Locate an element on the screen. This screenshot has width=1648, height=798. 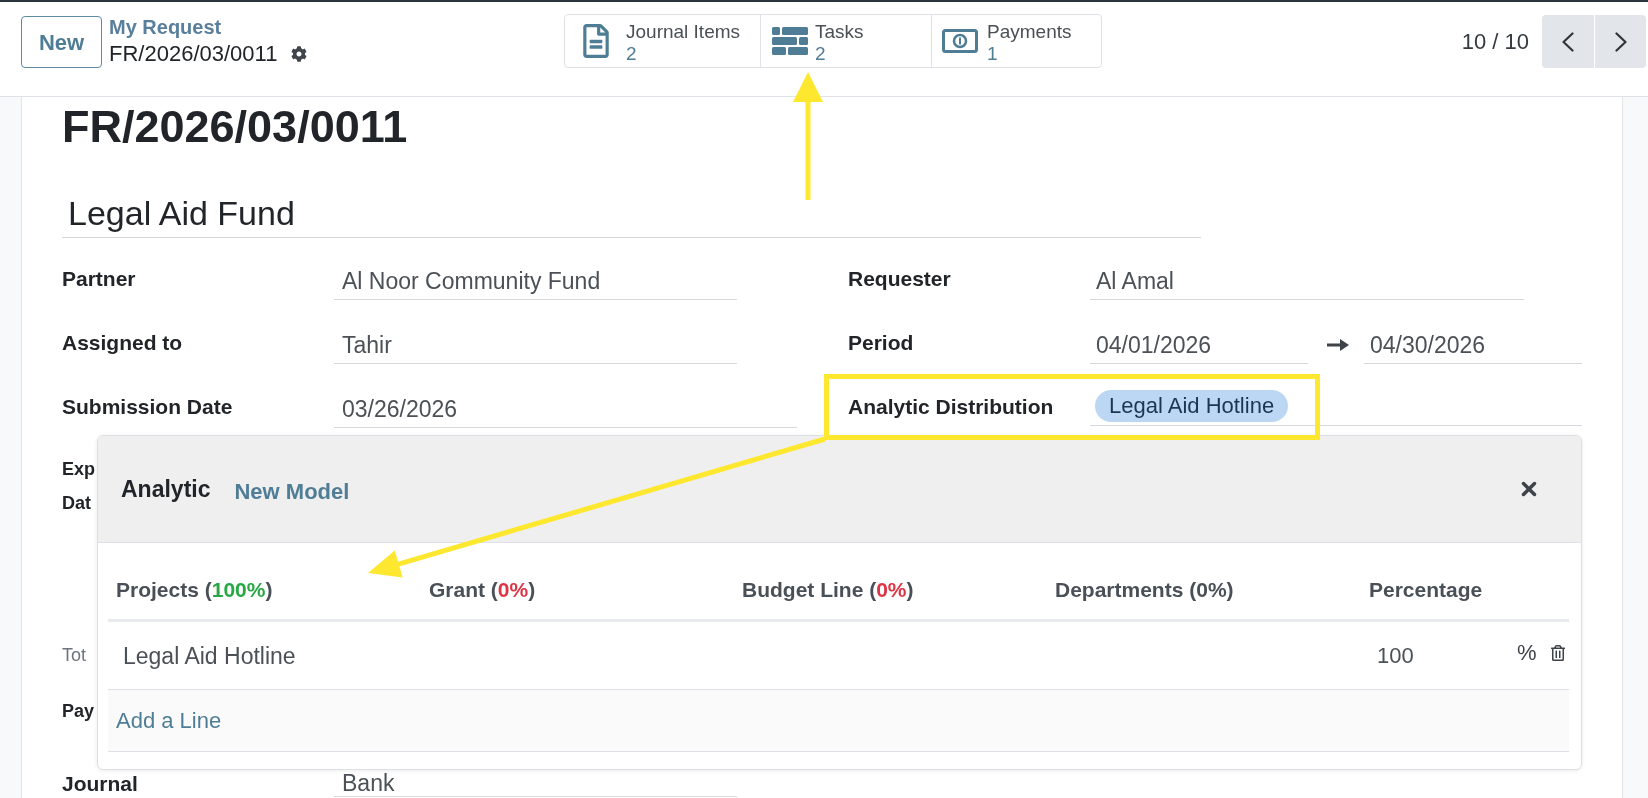
breadcrumb-link: My Request is located at coordinates (165, 27).